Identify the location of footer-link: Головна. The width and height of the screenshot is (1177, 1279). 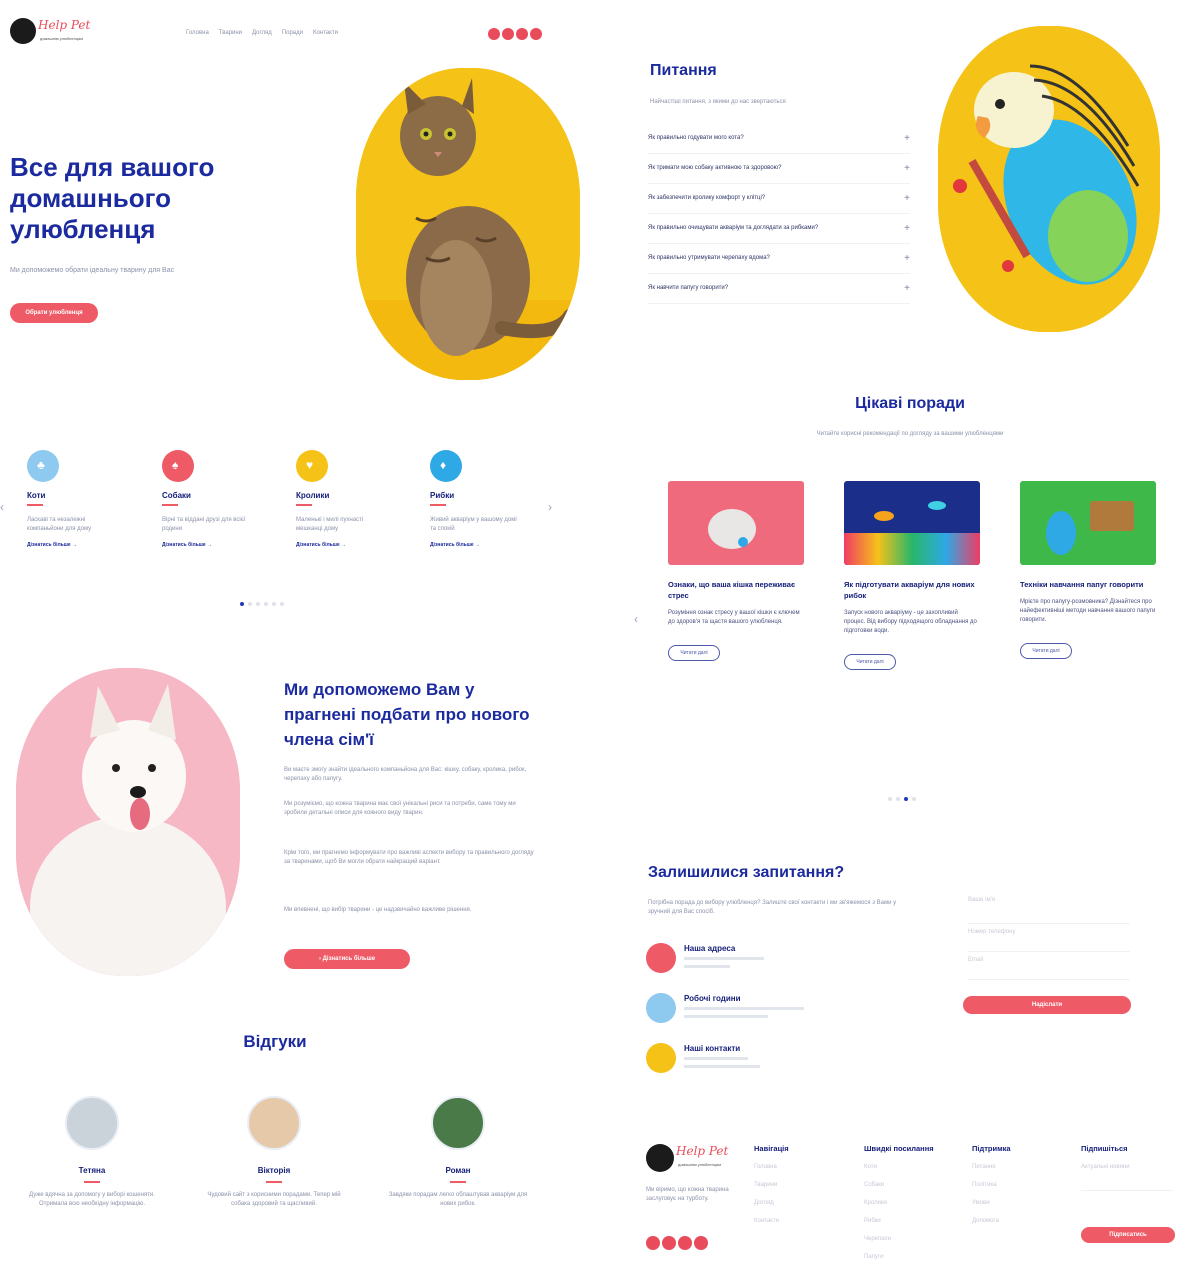
(799, 1167).